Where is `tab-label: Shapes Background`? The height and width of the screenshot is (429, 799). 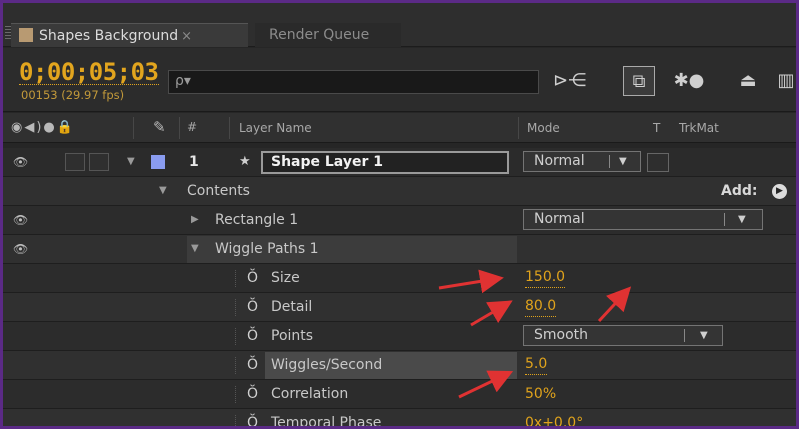
tab-label: Shapes Background is located at coordinates (109, 36).